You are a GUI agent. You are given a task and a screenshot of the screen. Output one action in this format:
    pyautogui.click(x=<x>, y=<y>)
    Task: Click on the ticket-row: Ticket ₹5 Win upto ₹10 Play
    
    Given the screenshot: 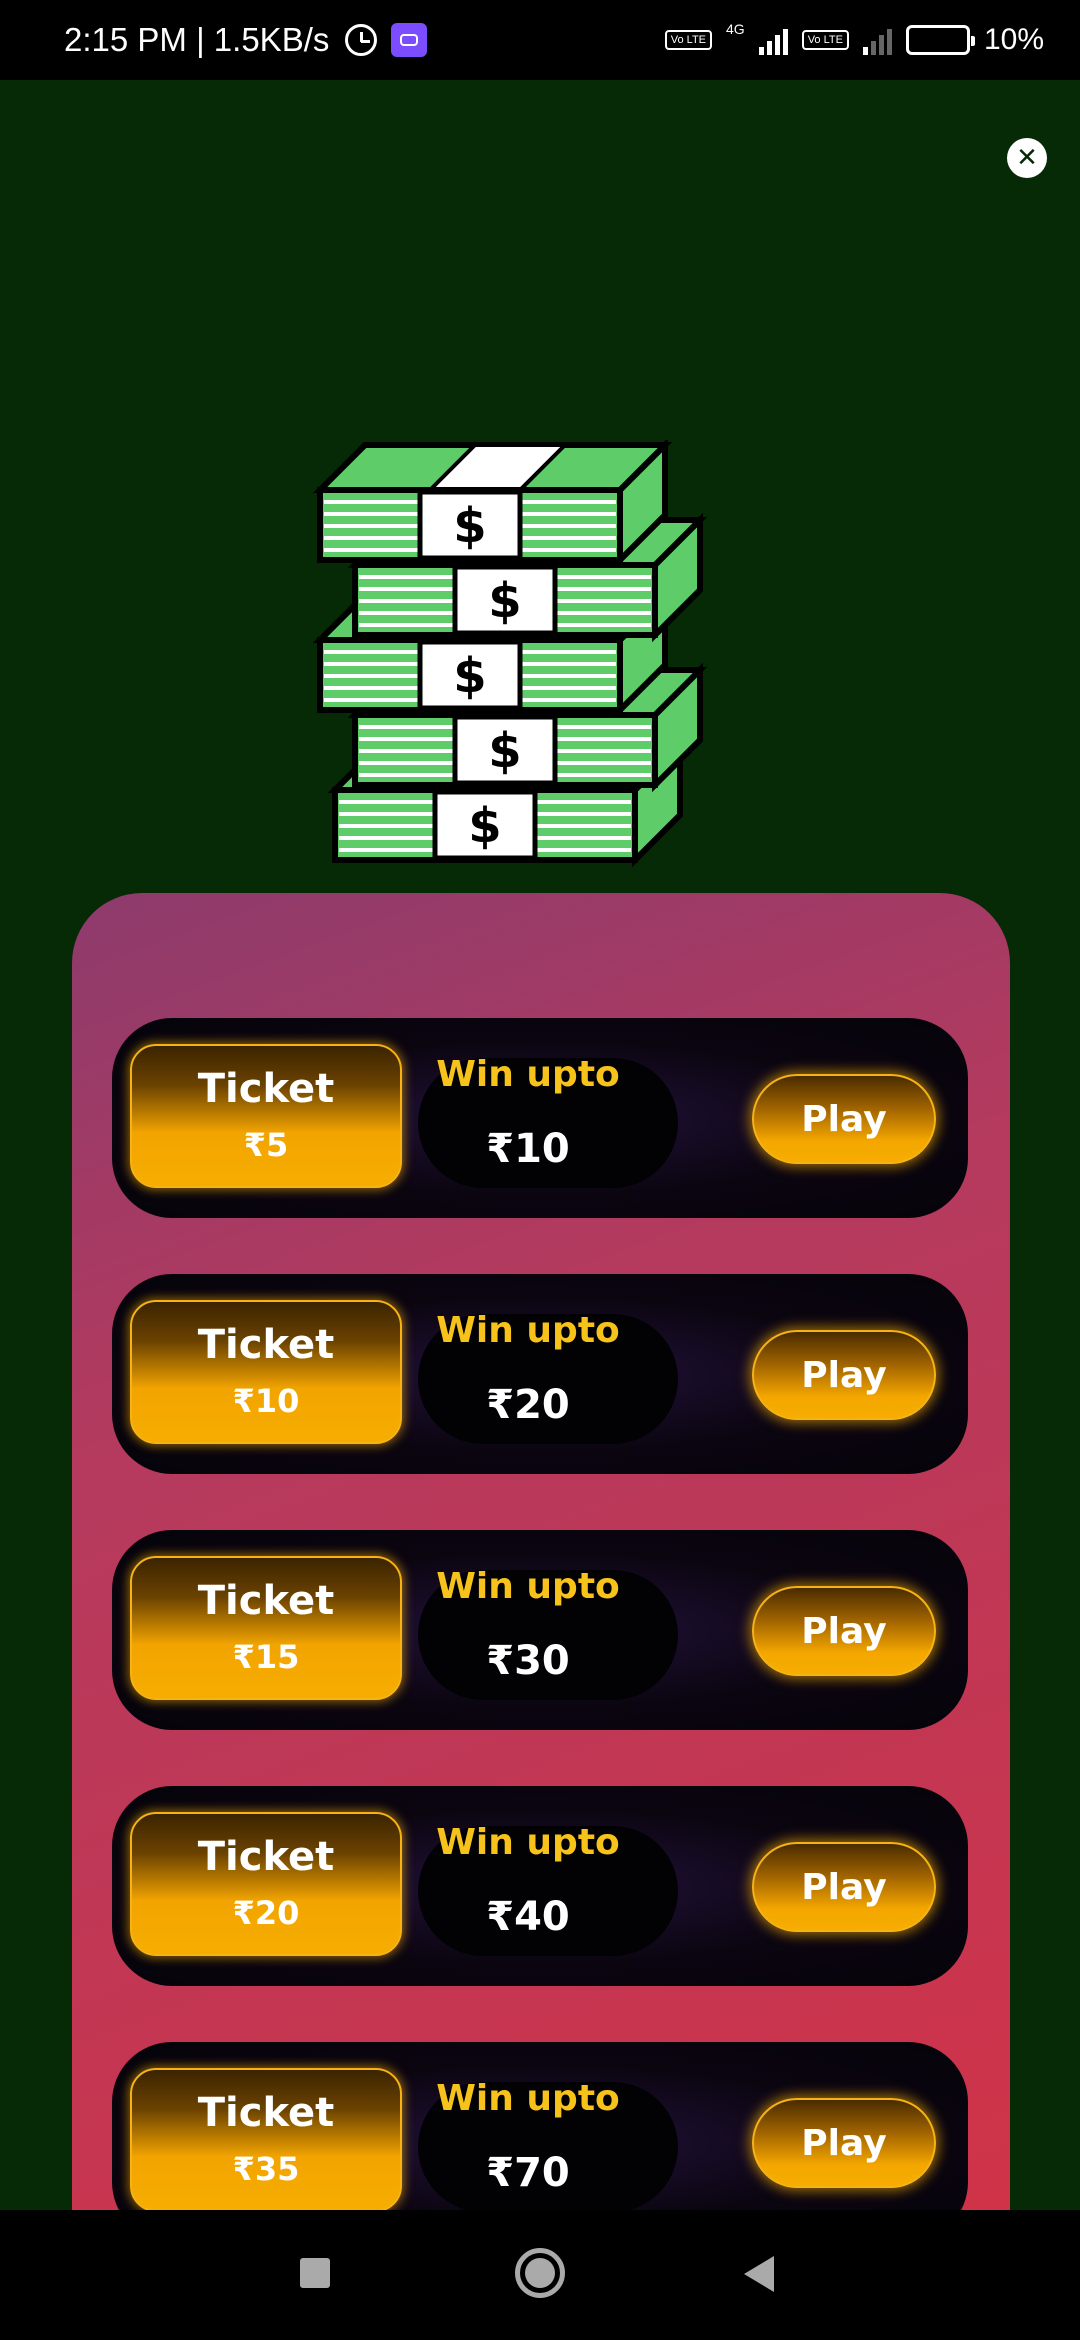 What is the action you would take?
    pyautogui.click(x=540, y=1118)
    